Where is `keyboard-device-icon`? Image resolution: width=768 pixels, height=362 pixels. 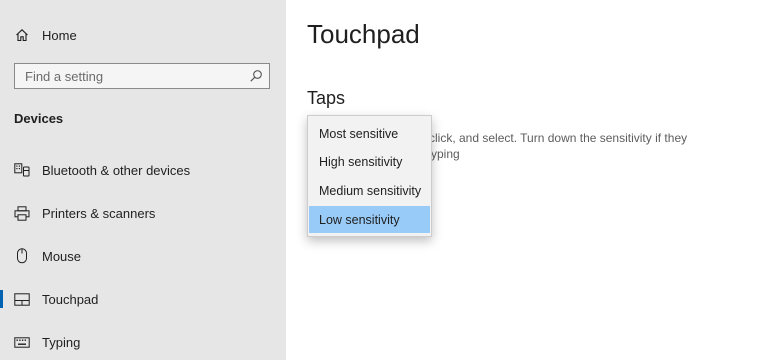
keyboard-device-icon is located at coordinates (22, 170).